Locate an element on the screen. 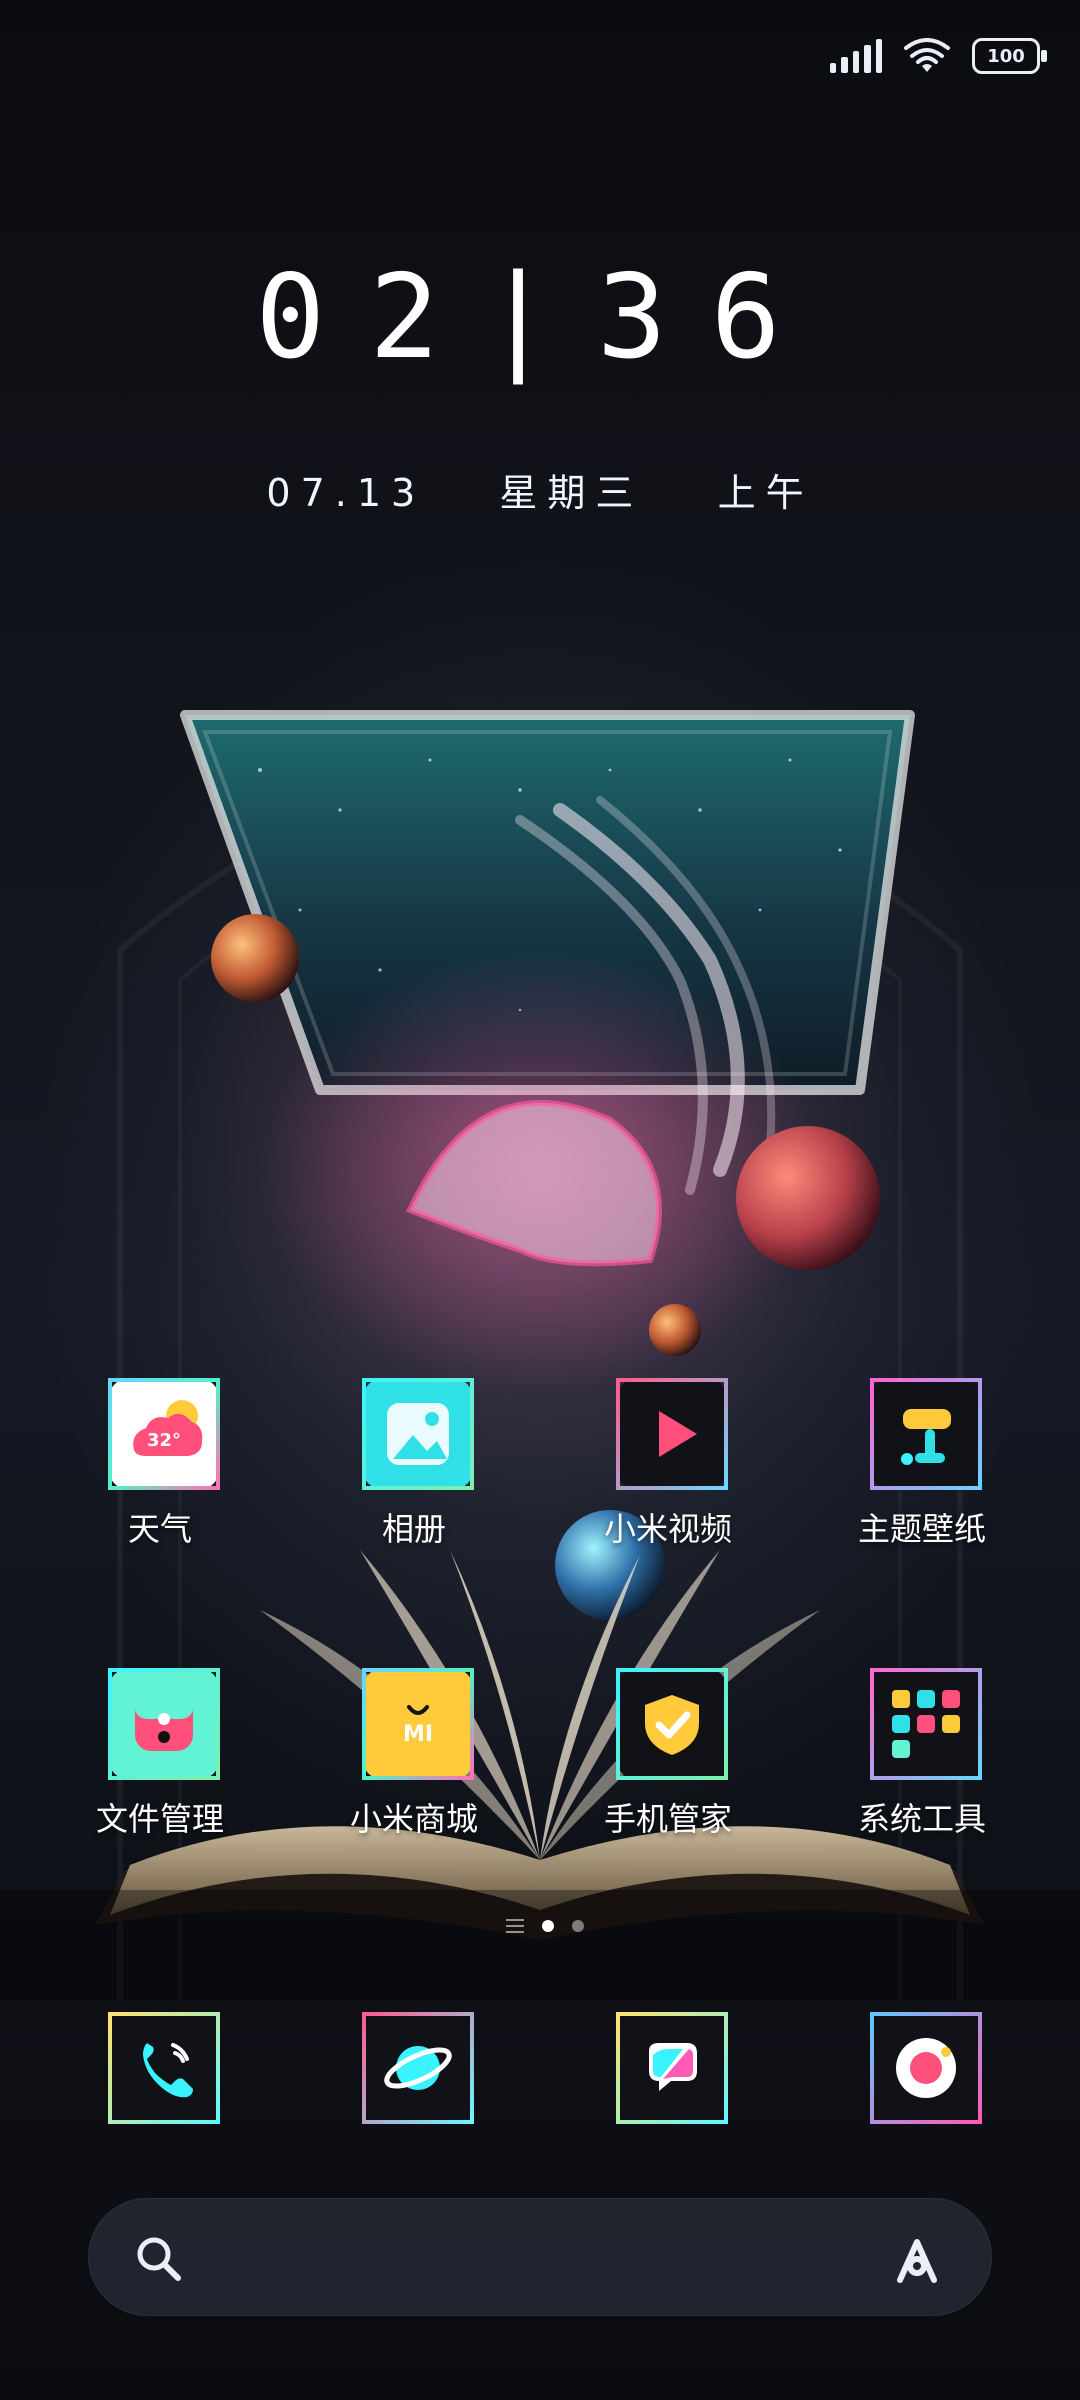  dock-browser is located at coordinates (414, 2072).